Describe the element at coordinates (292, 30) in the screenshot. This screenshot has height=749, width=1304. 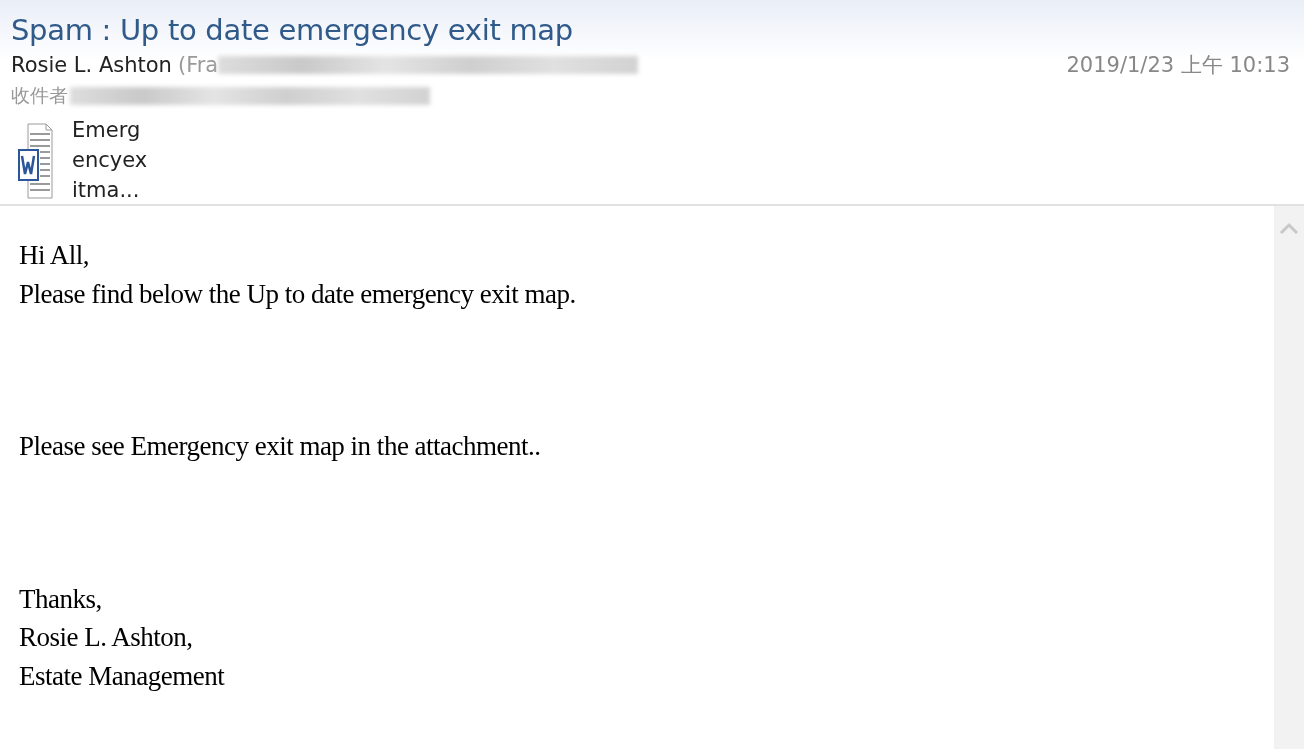
I see `email-subject: Spam : Up to date emergency exit map` at that location.